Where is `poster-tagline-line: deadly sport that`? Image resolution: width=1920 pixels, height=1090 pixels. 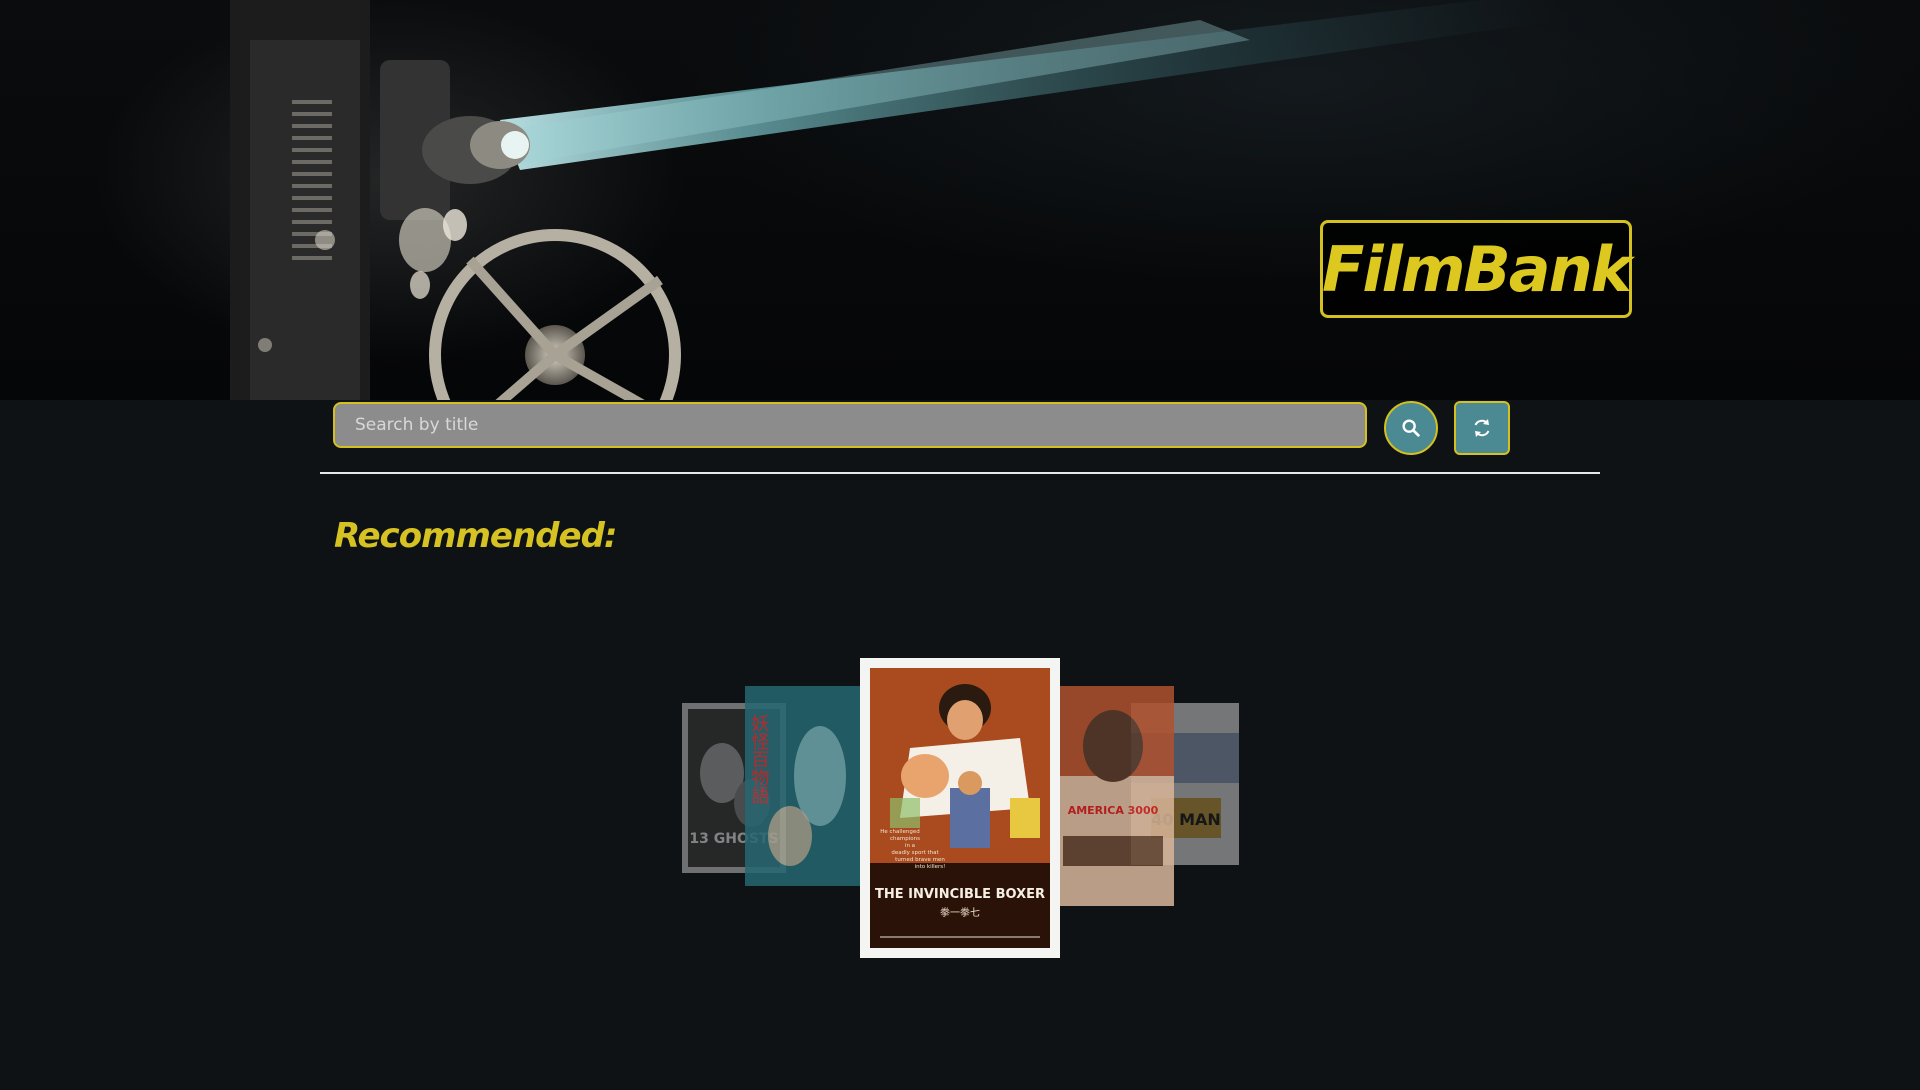 poster-tagline-line: deadly sport that is located at coordinates (915, 853).